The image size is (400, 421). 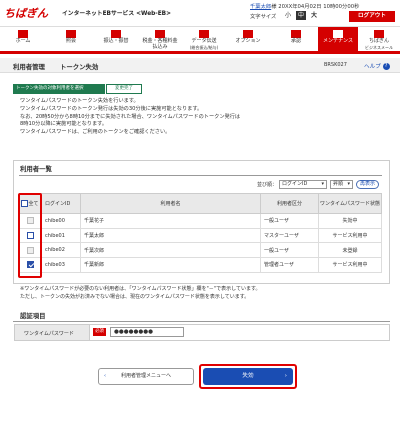 I want to click on font-small-button: 小, so click(x=288, y=15).